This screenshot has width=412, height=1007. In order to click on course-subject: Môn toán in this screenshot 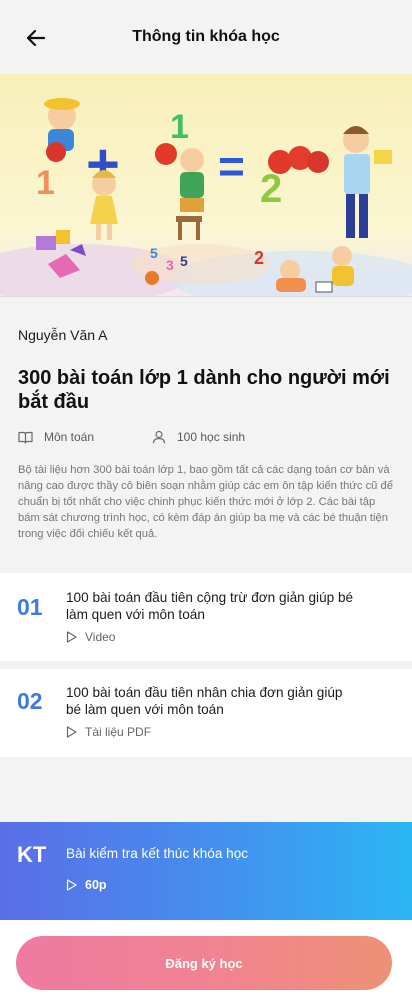, I will do `click(56, 437)`.